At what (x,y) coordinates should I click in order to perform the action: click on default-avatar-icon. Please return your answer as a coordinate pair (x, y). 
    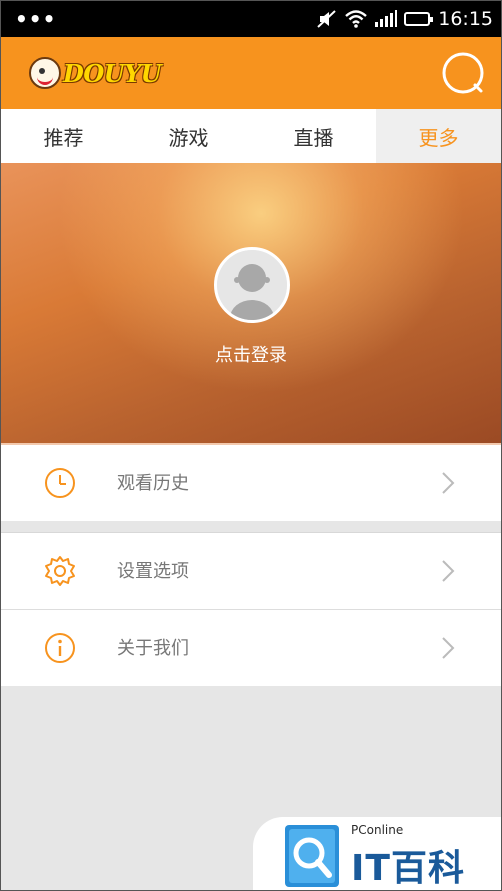
    Looking at the image, I should click on (252, 285).